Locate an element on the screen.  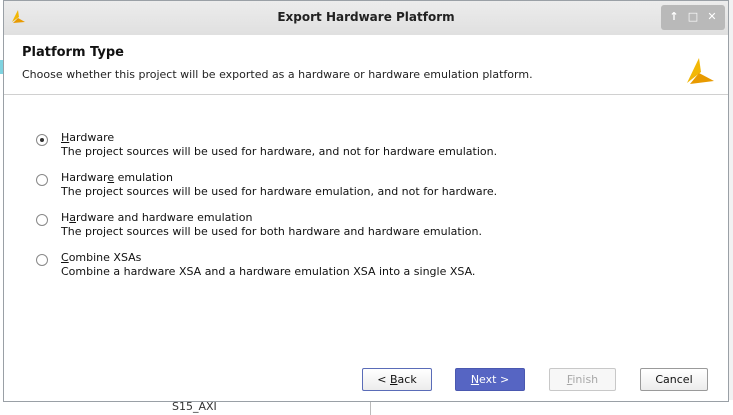
maximize-icon: □ is located at coordinates (693, 17).